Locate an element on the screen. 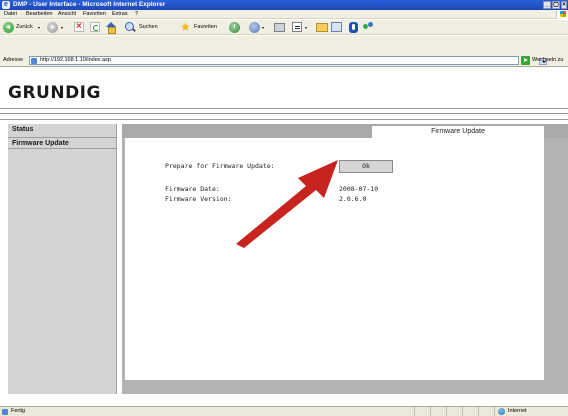 This screenshot has height=416, width=568. window-controls: _ ▢ × is located at coordinates (555, 5).